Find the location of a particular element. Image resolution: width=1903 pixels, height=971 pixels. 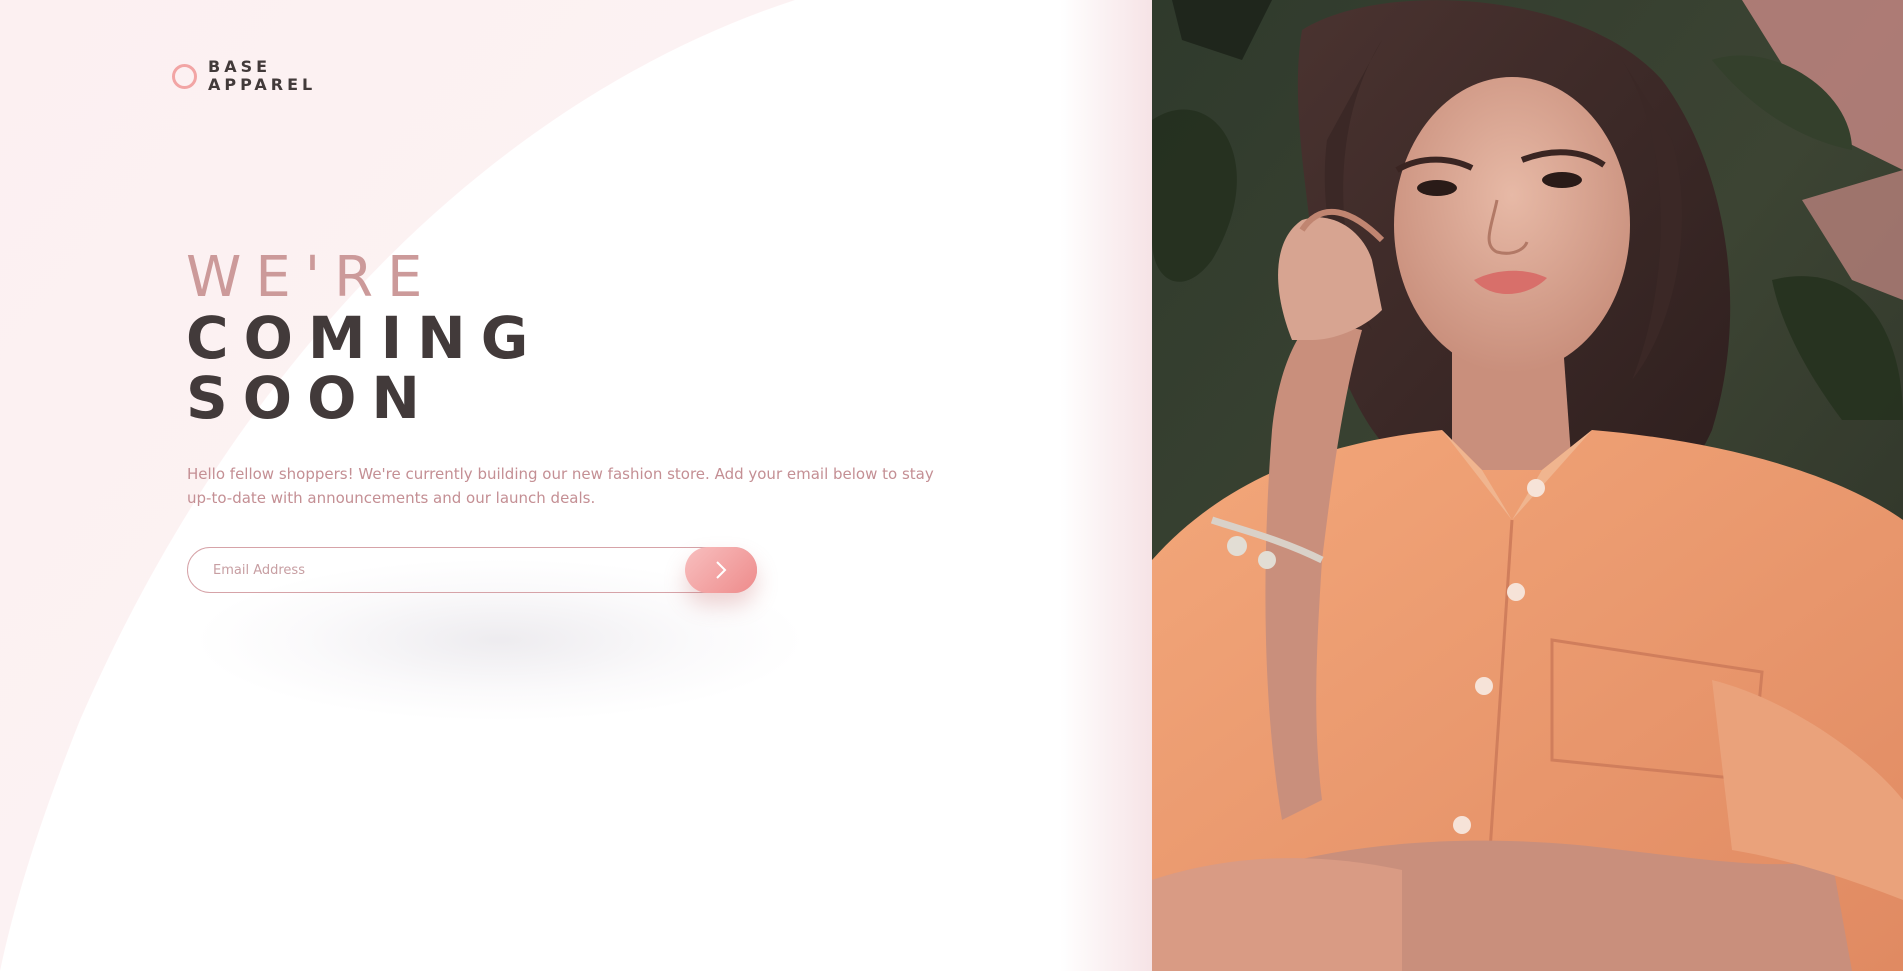

logo-line-apparel: APPAREL is located at coordinates (262, 84).